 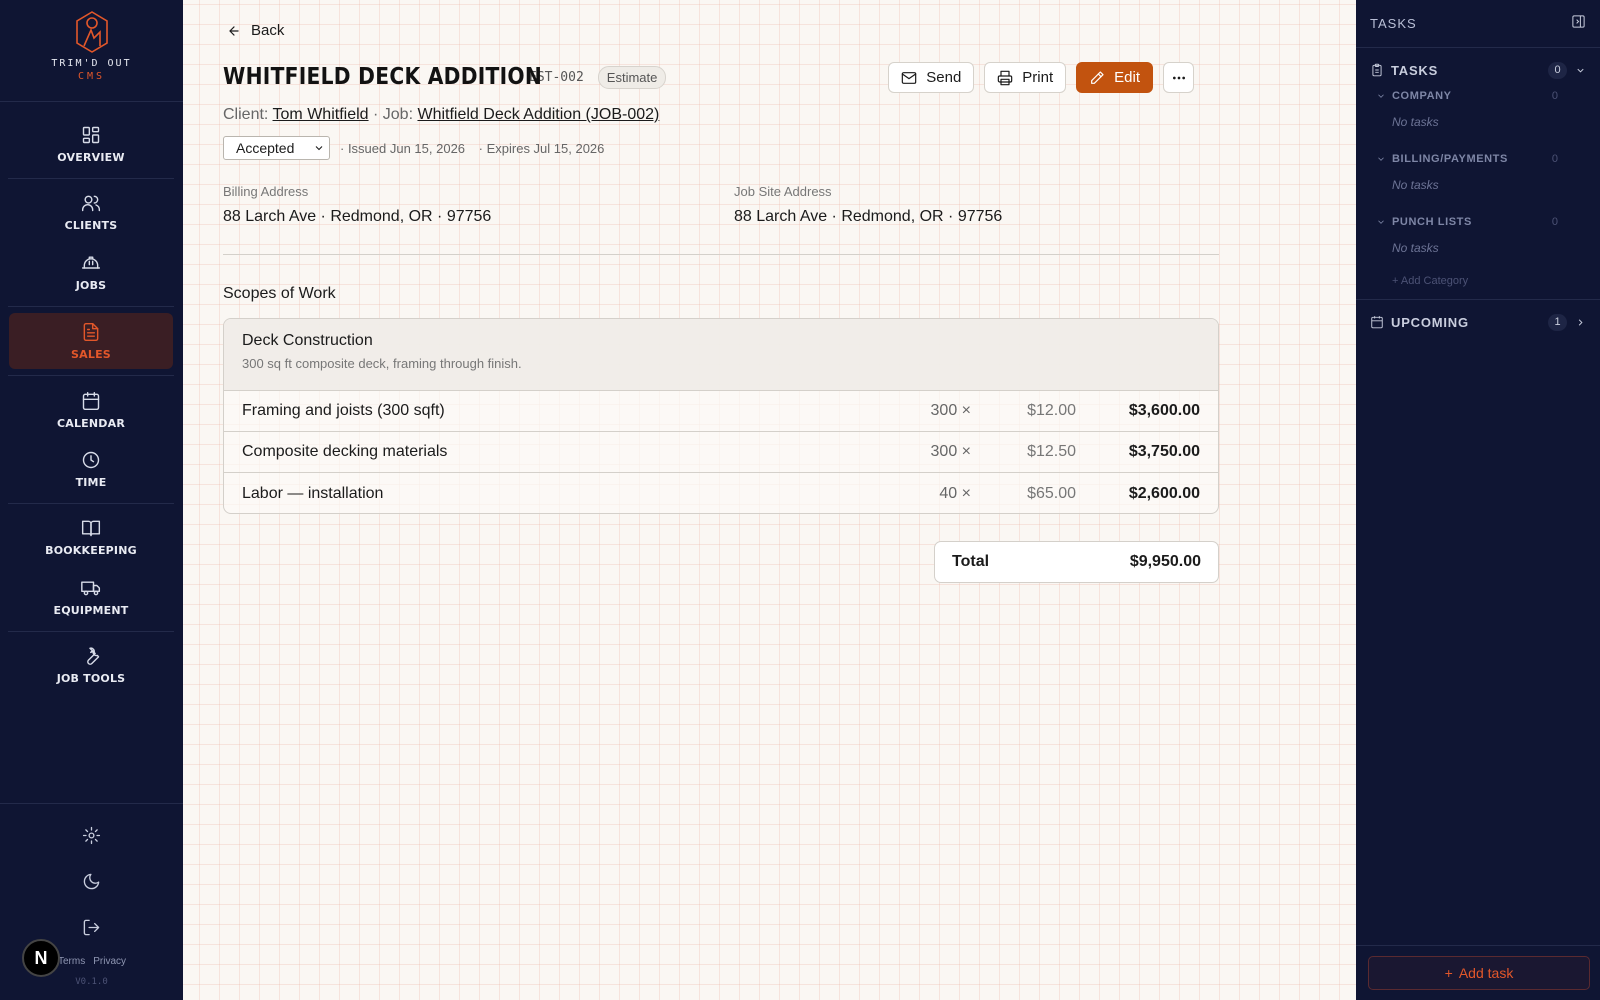 I want to click on title-row: WHITFIELD DECK ADDITION EST-002 Estimate, so click(x=445, y=77).